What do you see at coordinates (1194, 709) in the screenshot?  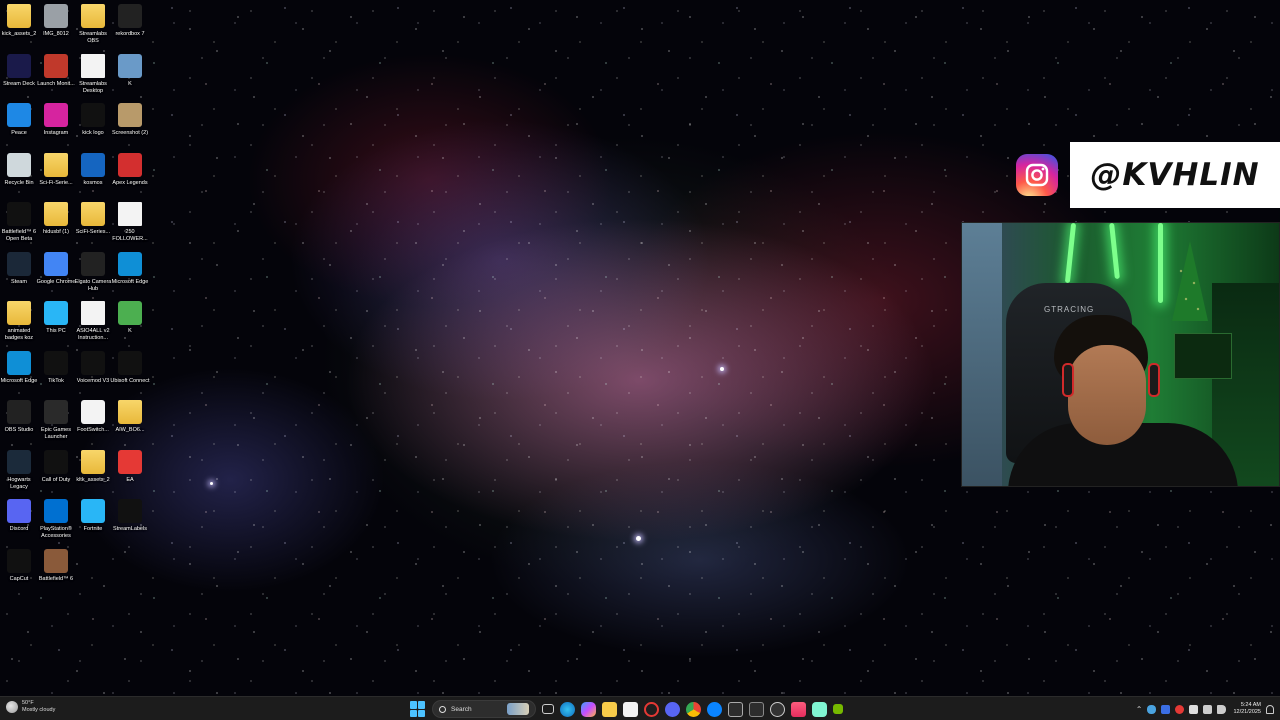 I see `network-icon` at bounding box center [1194, 709].